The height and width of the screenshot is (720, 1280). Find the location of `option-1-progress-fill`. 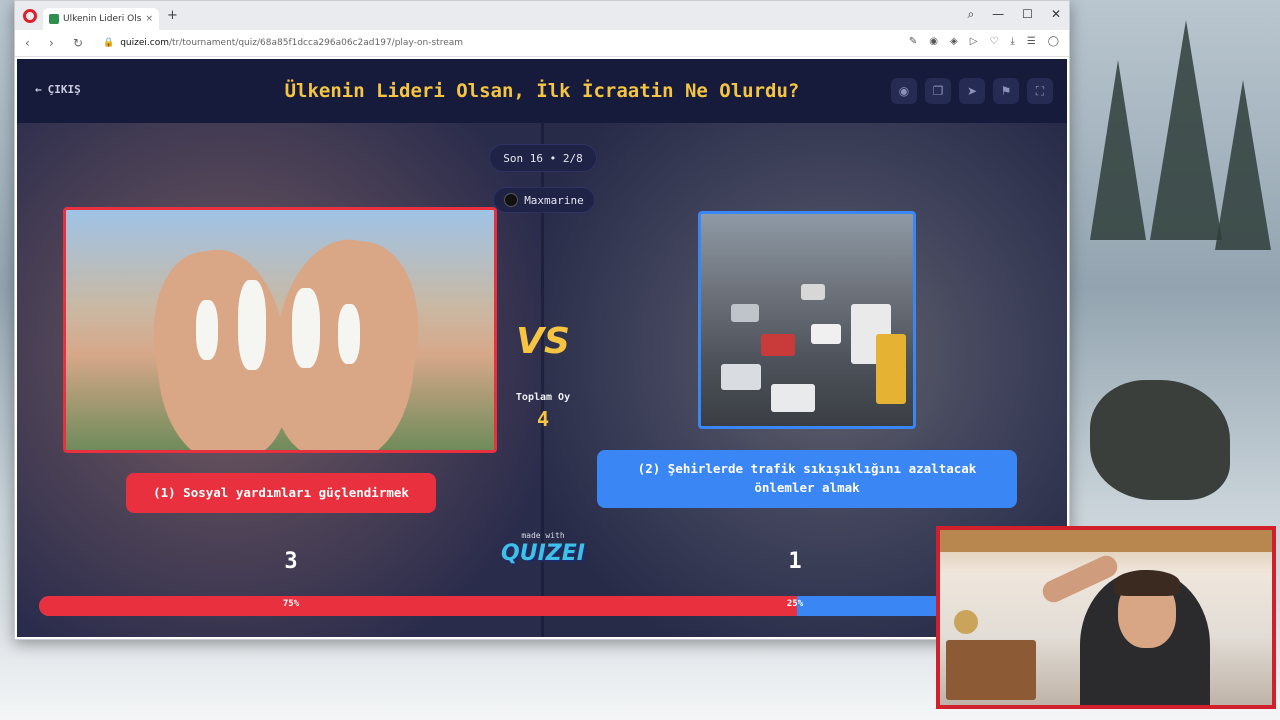

option-1-progress-fill is located at coordinates (418, 606).